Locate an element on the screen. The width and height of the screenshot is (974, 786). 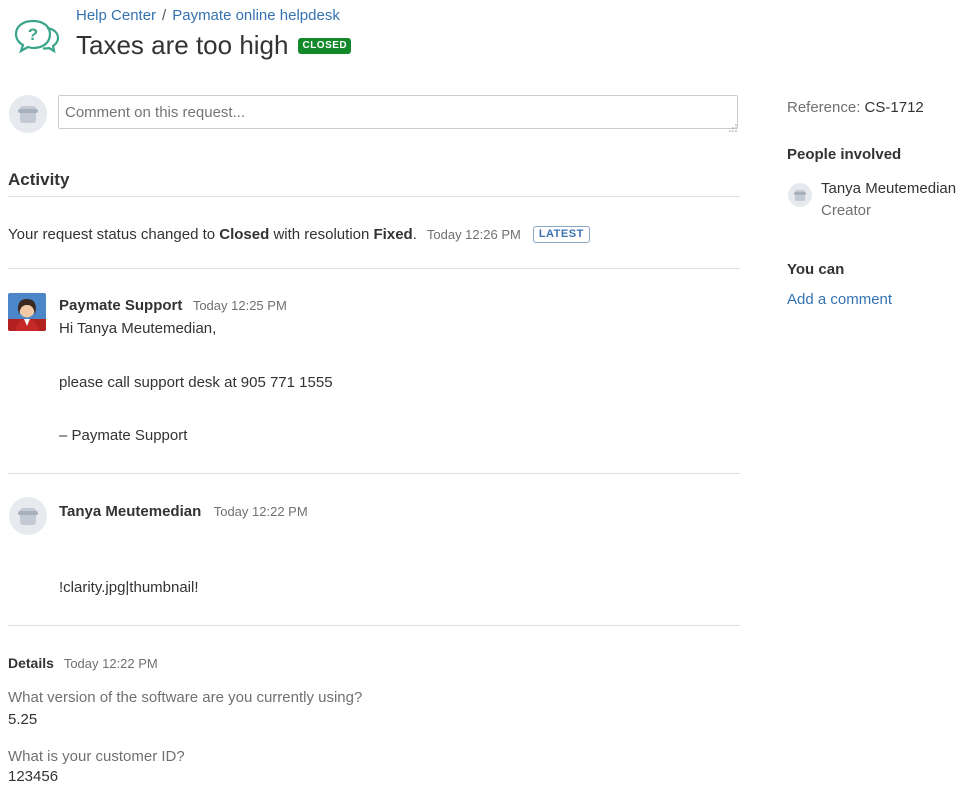
details-header: Details Today 12:22 PM is located at coordinates (83, 663).